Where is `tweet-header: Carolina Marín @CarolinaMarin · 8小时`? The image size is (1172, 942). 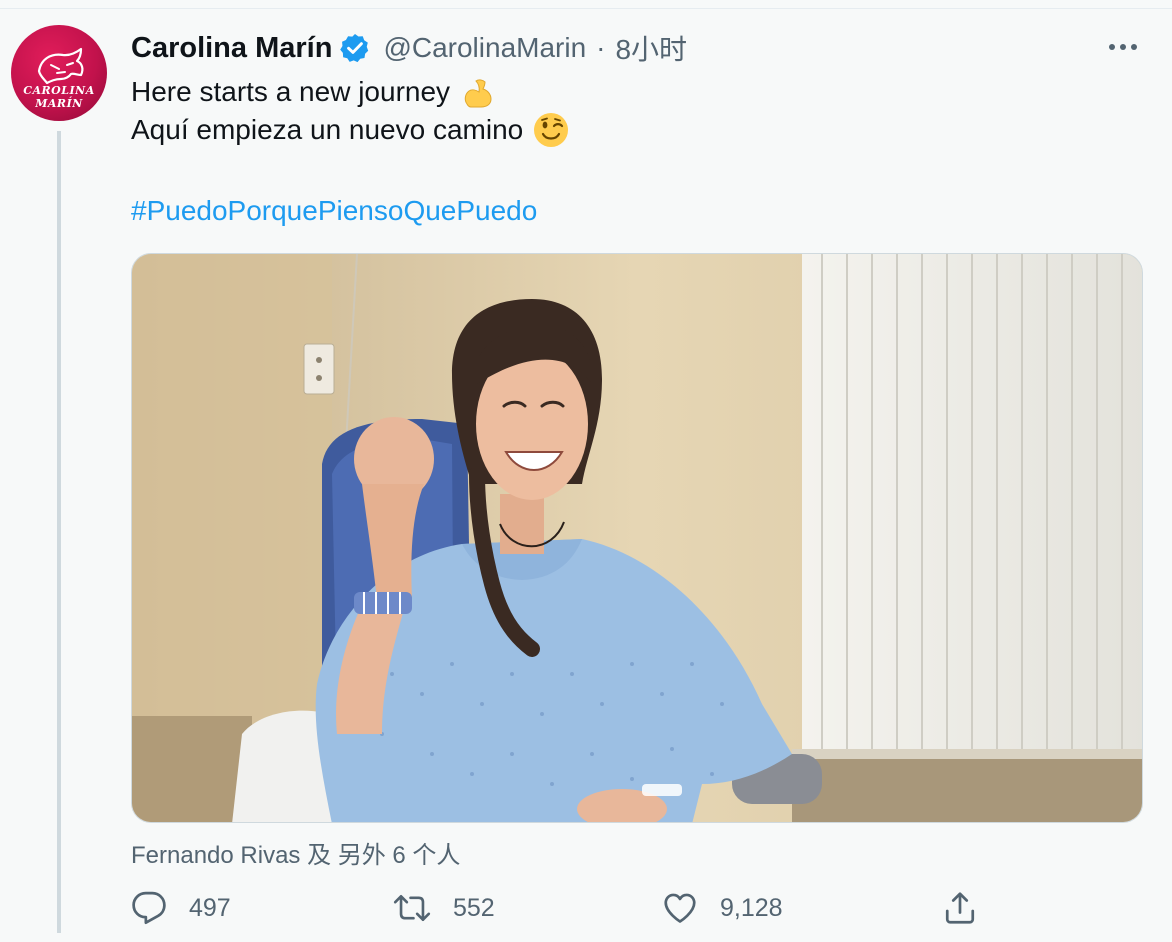
tweet-header: Carolina Marín @CarolinaMarin · 8小时 is located at coordinates (409, 48).